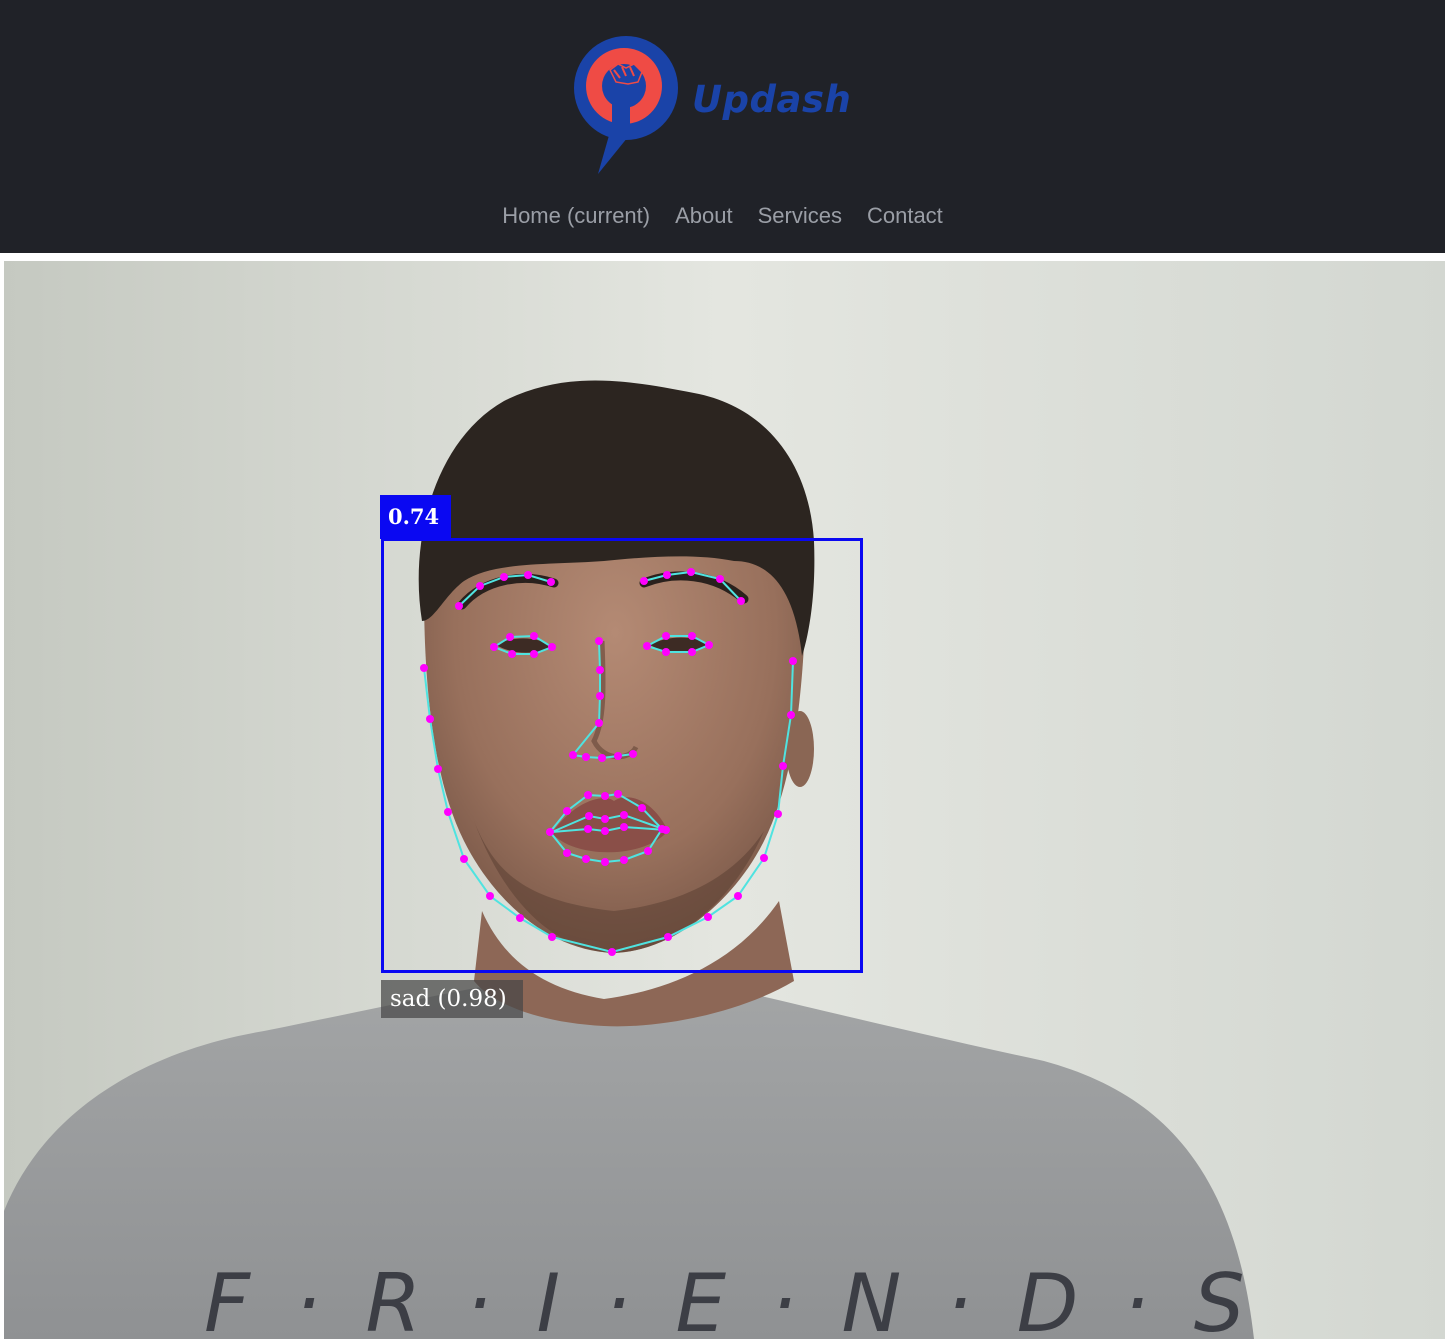 This screenshot has height=1339, width=1445. I want to click on brand: Updash, so click(717, 106).